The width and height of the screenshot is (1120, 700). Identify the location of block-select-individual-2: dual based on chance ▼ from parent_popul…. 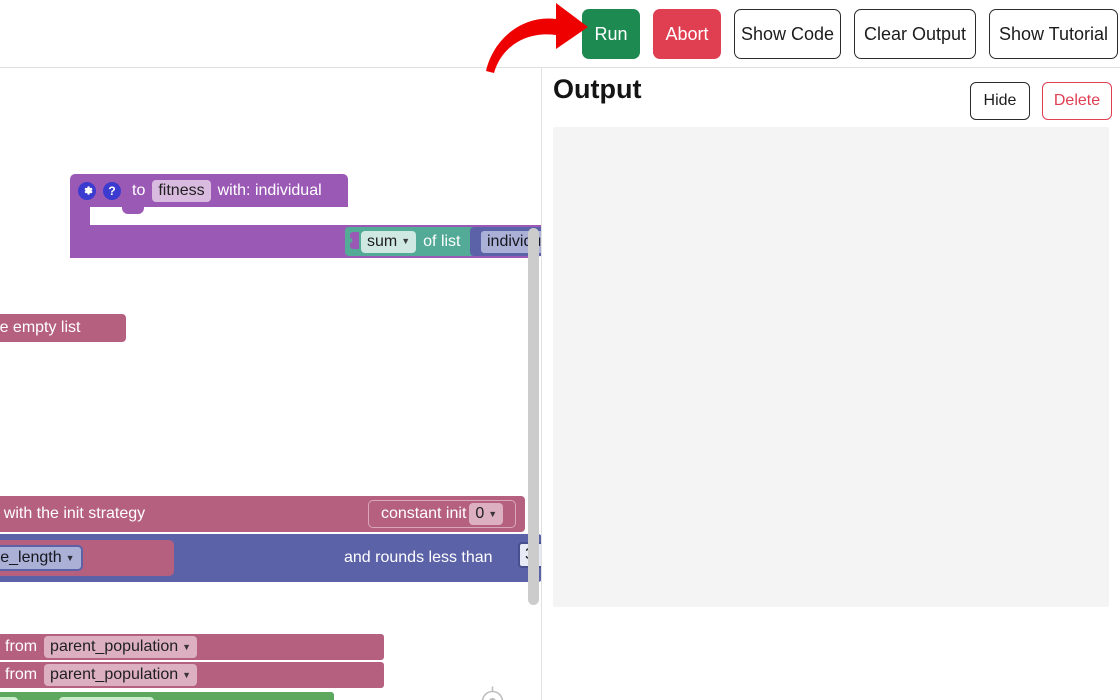
(192, 675).